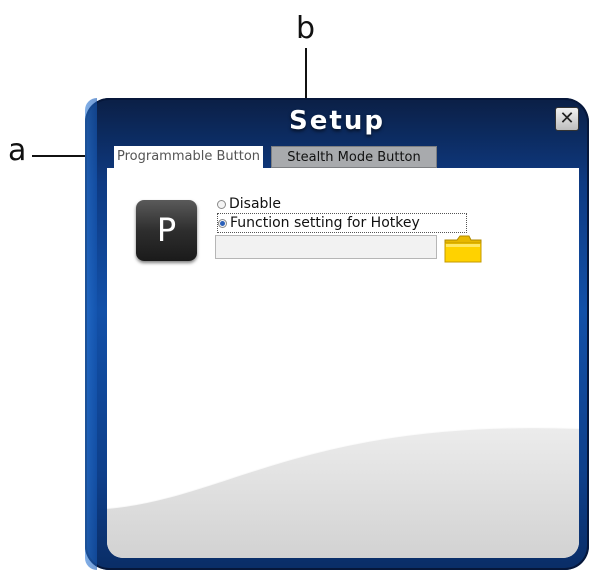 This screenshot has width=589, height=570. What do you see at coordinates (189, 157) in the screenshot?
I see `tab-programmable-button: Programmable Button` at bounding box center [189, 157].